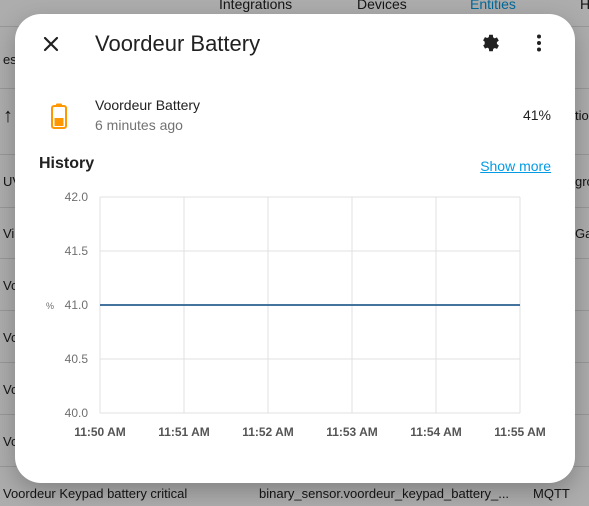  Describe the element at coordinates (178, 43) in the screenshot. I see `dialog-title: Voordeur Battery` at that location.